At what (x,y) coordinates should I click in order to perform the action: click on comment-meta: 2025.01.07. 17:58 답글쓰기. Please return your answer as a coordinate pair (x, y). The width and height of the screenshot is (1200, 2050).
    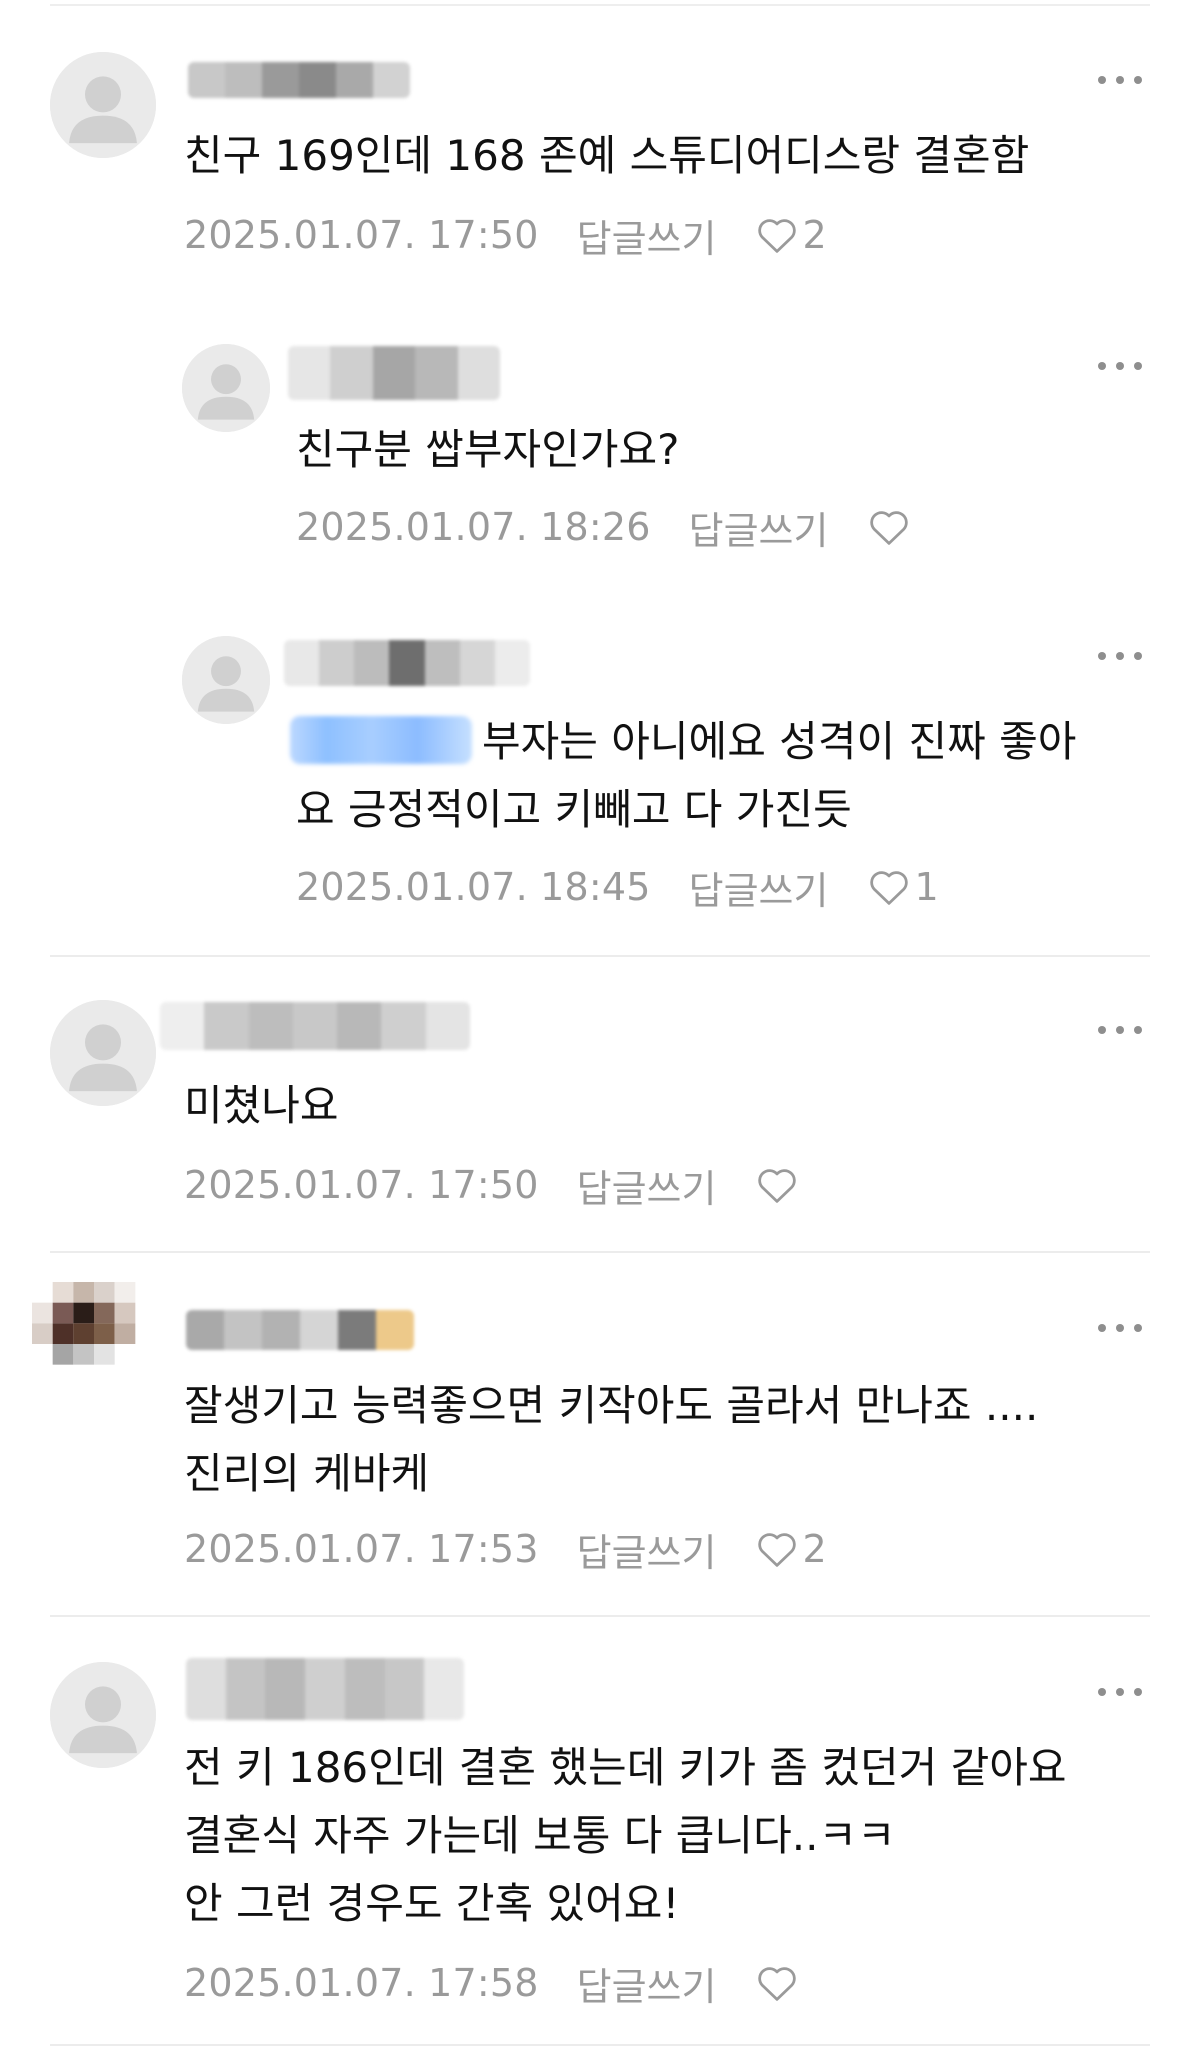
    Looking at the image, I should click on (493, 1983).